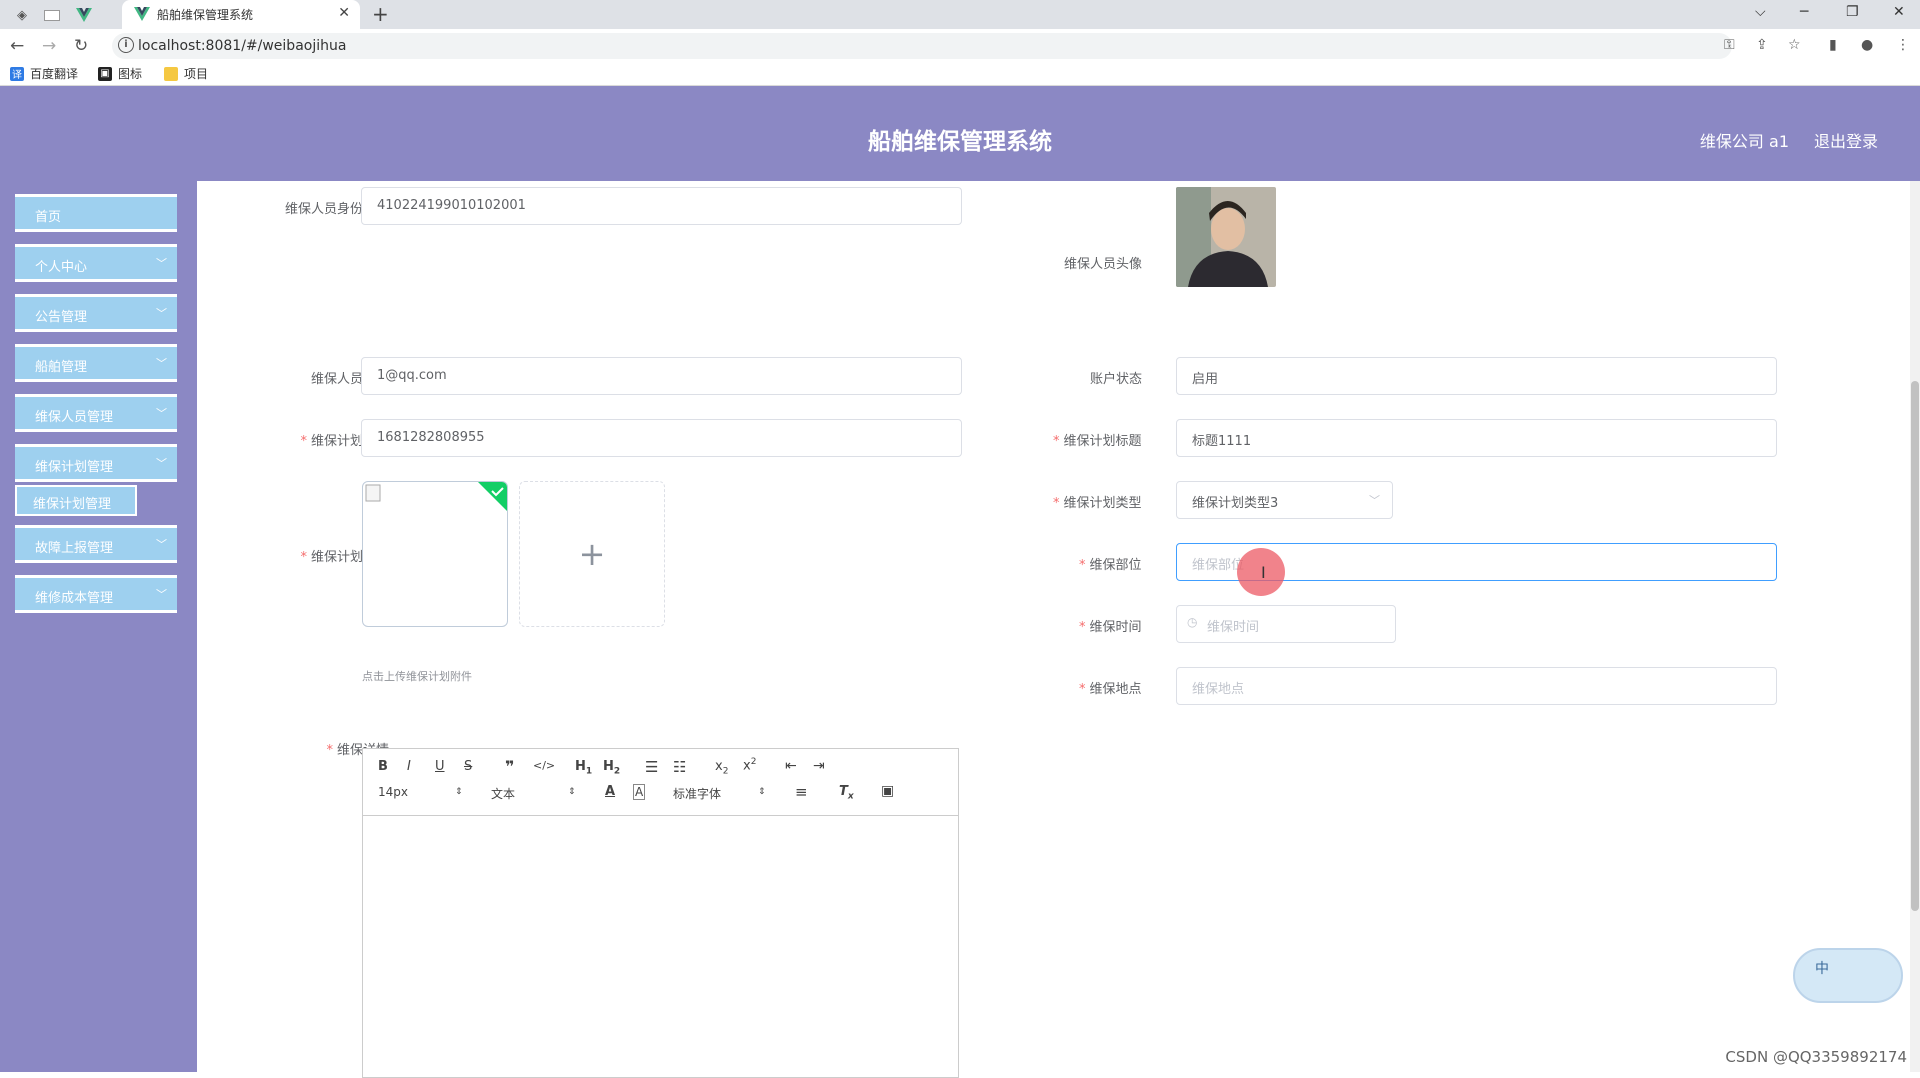 The height and width of the screenshot is (1078, 1920). What do you see at coordinates (960, 14) in the screenshot?
I see `browser-tab-strip: ◈ 船舶维保管理系统 ✕ + ⌵ ─ ❐ ✕` at bounding box center [960, 14].